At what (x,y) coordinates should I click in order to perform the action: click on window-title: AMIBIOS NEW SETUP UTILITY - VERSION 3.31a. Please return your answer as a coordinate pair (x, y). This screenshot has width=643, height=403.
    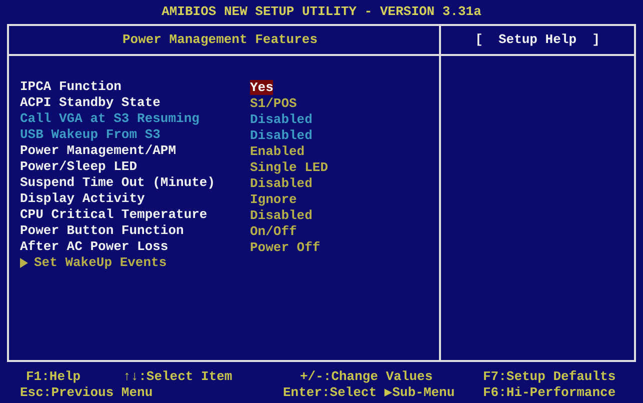
    Looking at the image, I should click on (322, 12).